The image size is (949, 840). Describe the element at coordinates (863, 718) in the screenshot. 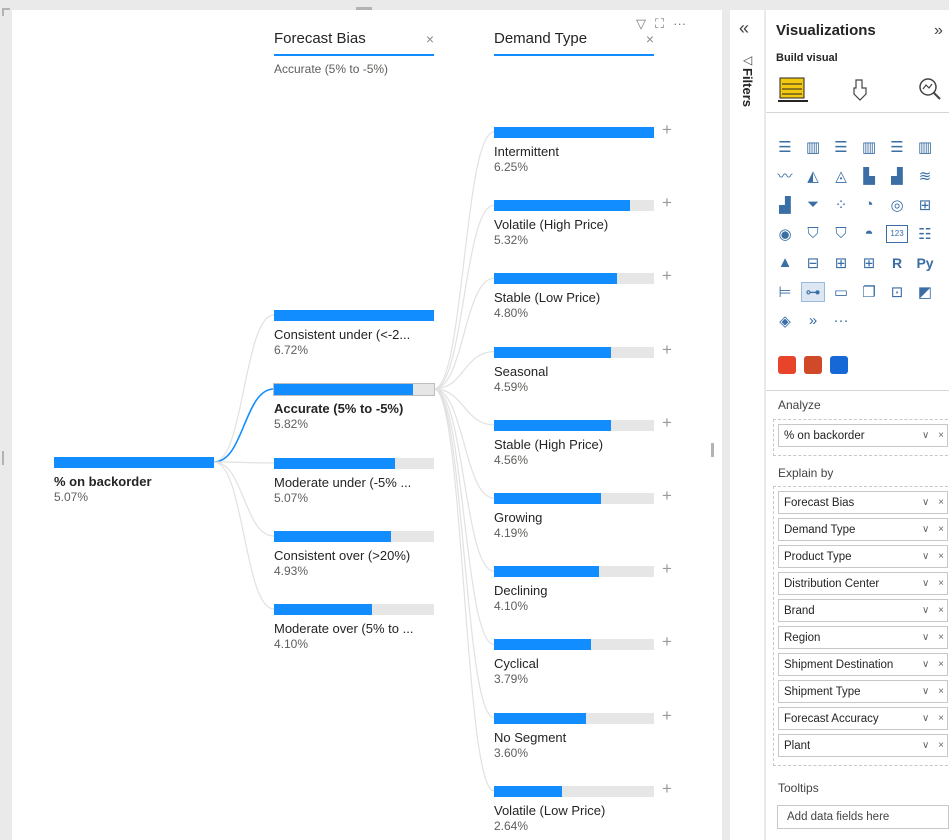

I see `field-chip: Forecast Accuracy ∨ ×` at that location.